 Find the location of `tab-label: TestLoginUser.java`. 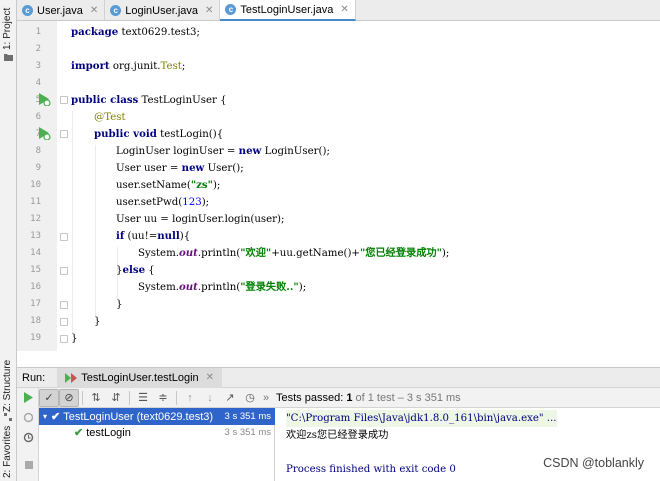

tab-label: TestLoginUser.java is located at coordinates (287, 9).